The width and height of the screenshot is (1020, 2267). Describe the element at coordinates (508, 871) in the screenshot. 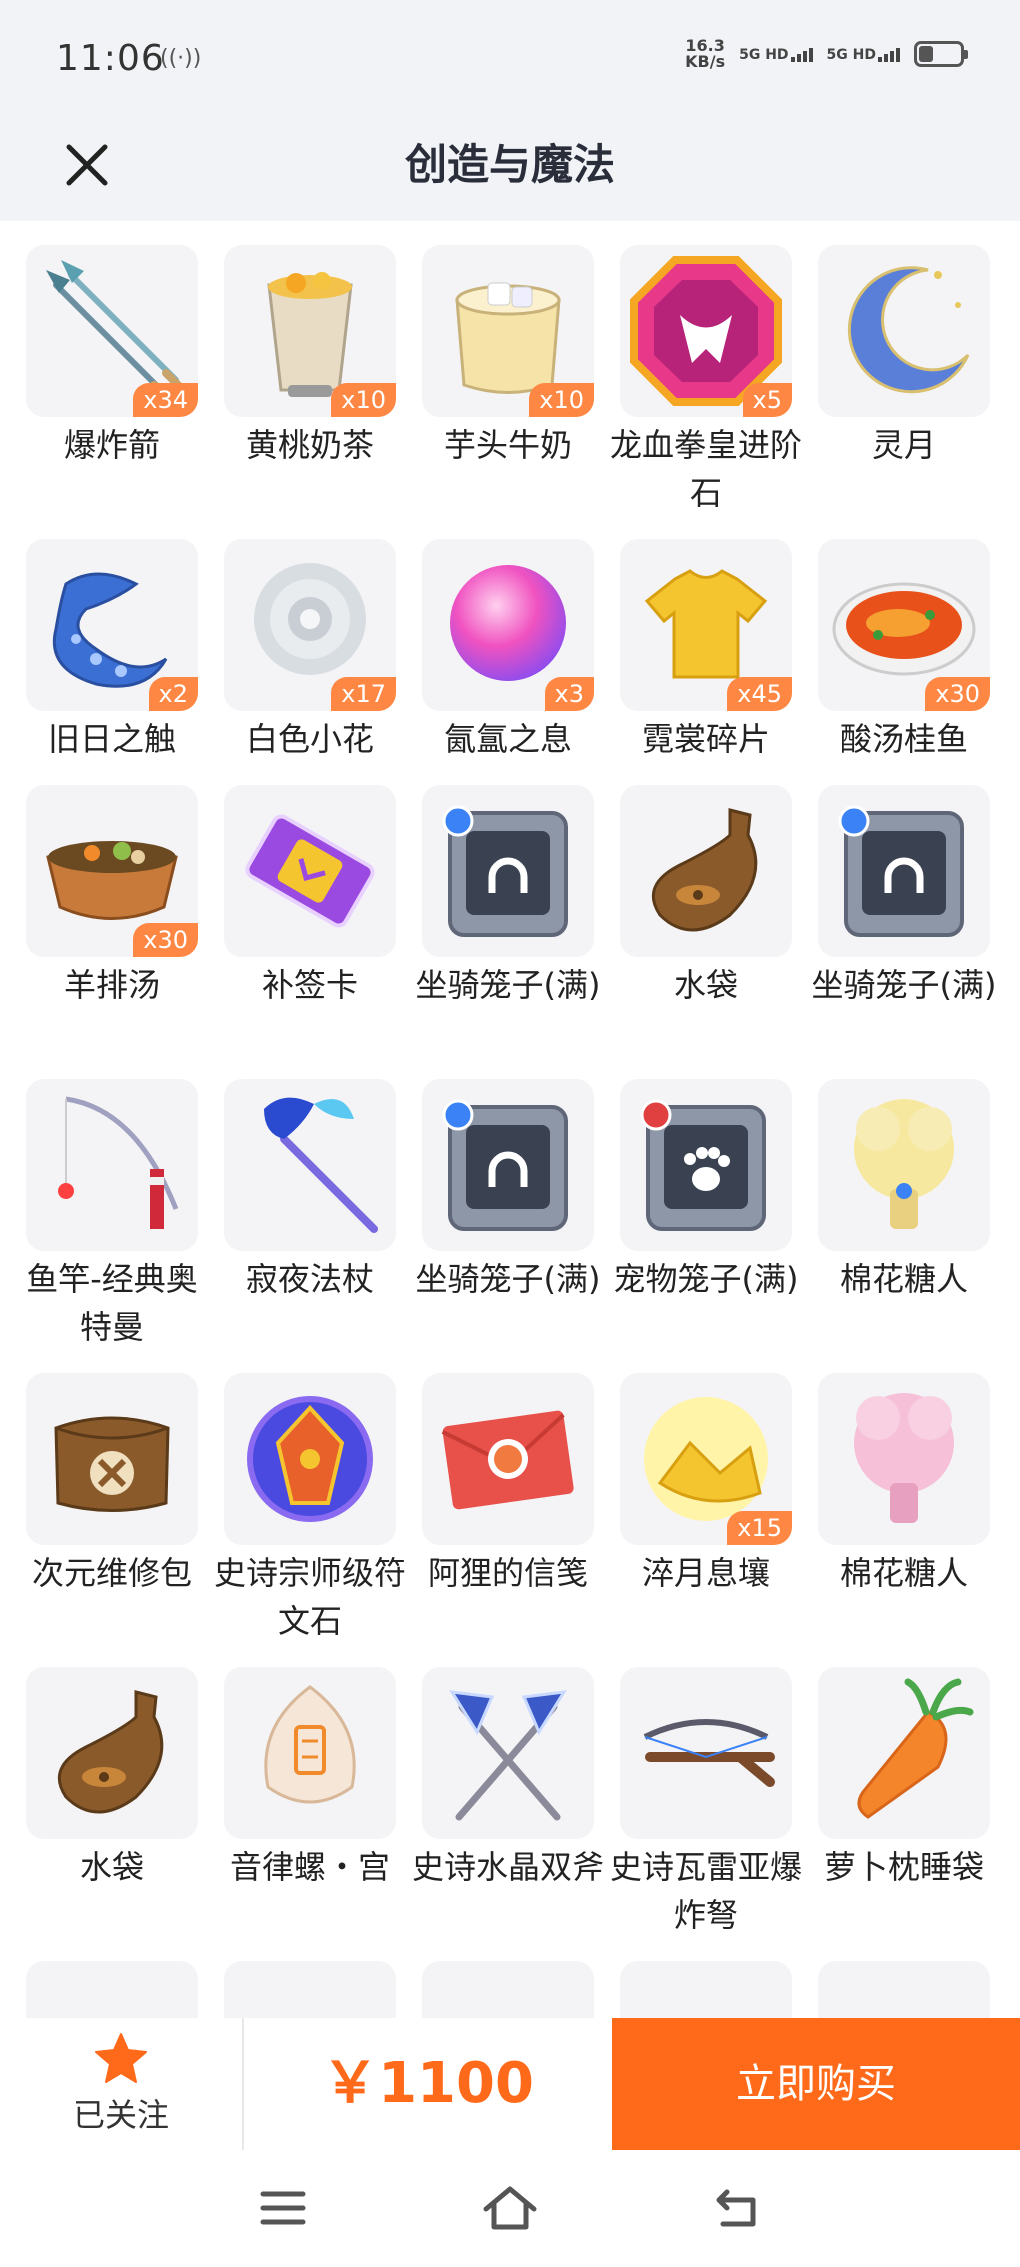

I see `mount-cage-icon` at that location.